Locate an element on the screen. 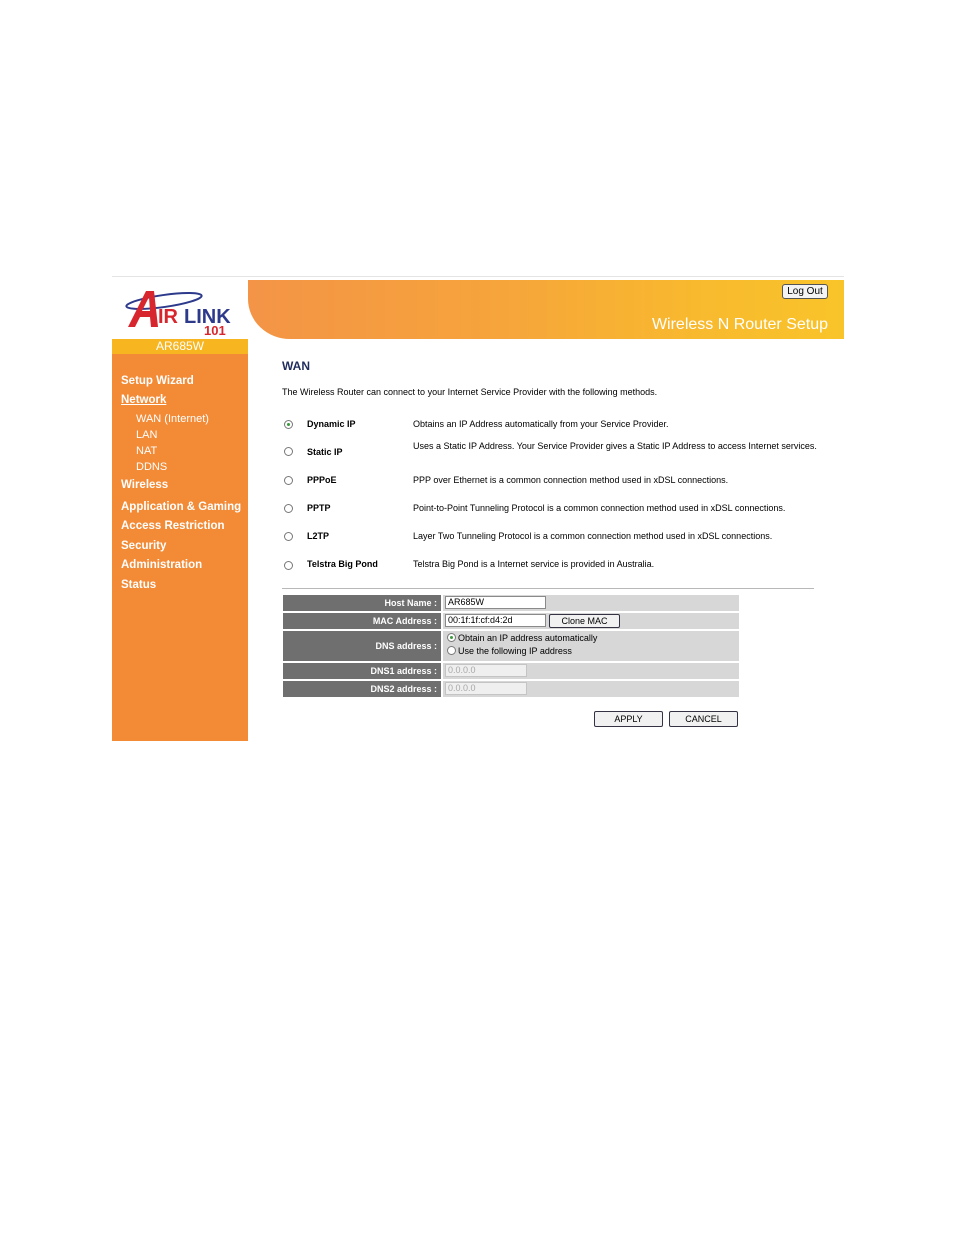 The height and width of the screenshot is (1235, 954). row-dns1: DNS1 address : is located at coordinates (511, 671).